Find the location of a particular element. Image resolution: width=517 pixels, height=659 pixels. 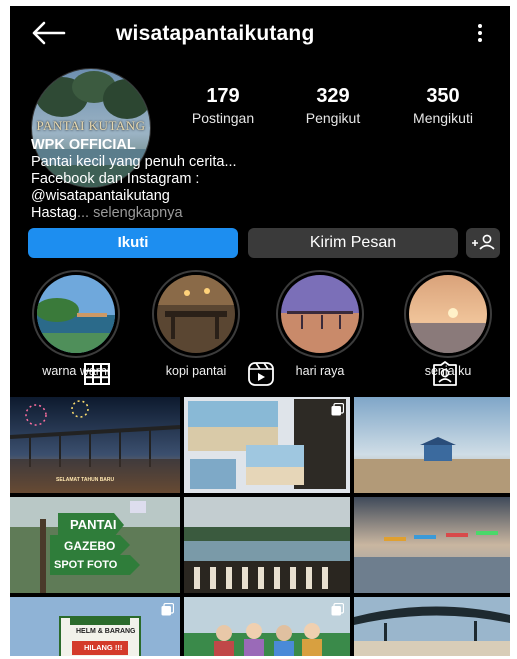

grid-icon is located at coordinates (97, 374).